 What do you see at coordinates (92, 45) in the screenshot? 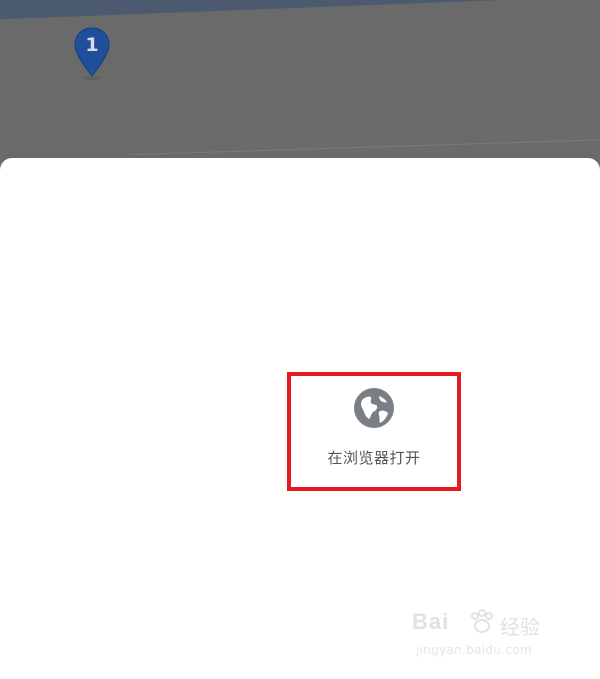
I see `map-marker-number: 1` at bounding box center [92, 45].